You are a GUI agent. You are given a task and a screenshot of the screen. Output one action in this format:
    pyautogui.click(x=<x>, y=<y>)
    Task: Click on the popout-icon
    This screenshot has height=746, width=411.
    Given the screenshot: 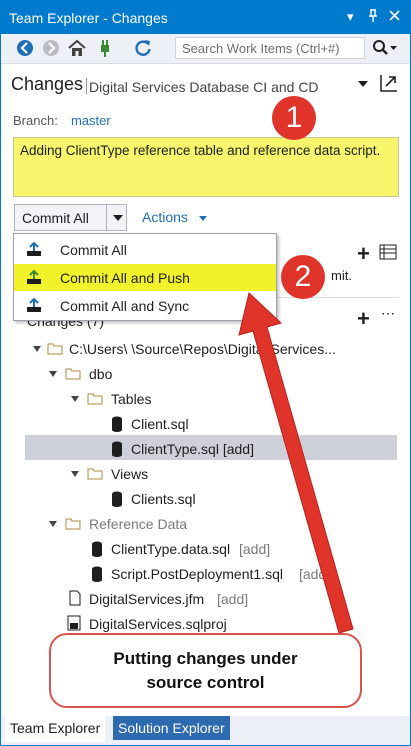 What is the action you would take?
    pyautogui.click(x=389, y=83)
    